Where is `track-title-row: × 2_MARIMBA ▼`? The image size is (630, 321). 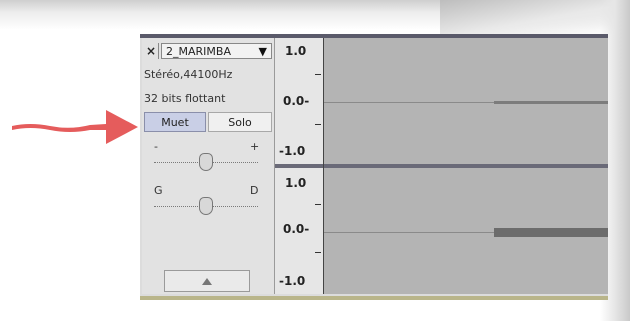
track-title-row: × 2_MARIMBA ▼ is located at coordinates (208, 51).